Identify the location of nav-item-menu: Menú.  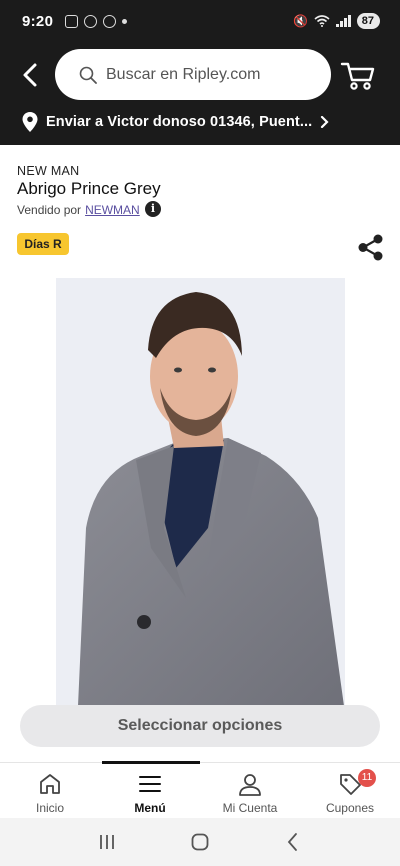
(150, 789).